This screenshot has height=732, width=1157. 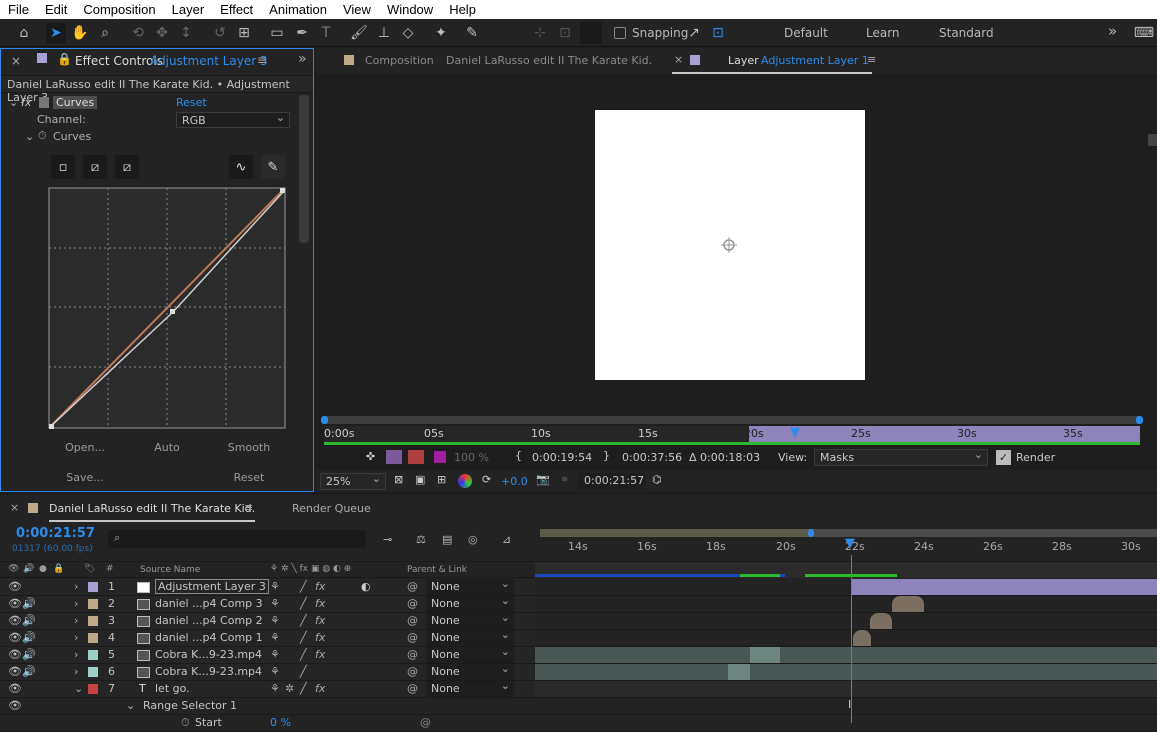 I want to click on audio-switch-icon: 🔊, so click(x=28, y=569).